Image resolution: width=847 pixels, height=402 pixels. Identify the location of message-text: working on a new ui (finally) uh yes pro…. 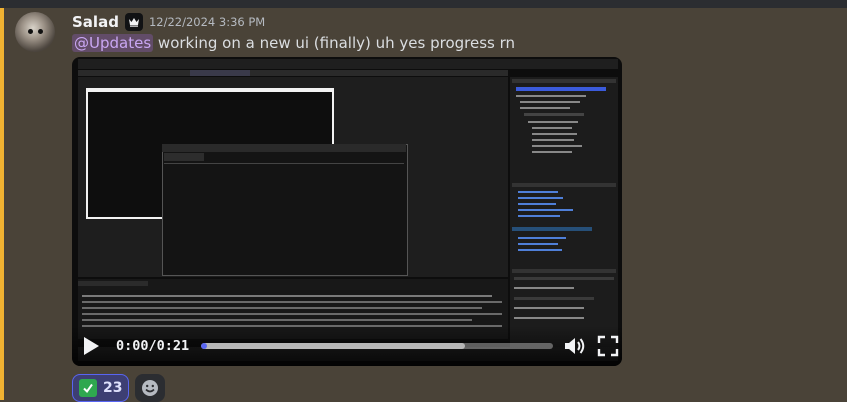
(336, 43).